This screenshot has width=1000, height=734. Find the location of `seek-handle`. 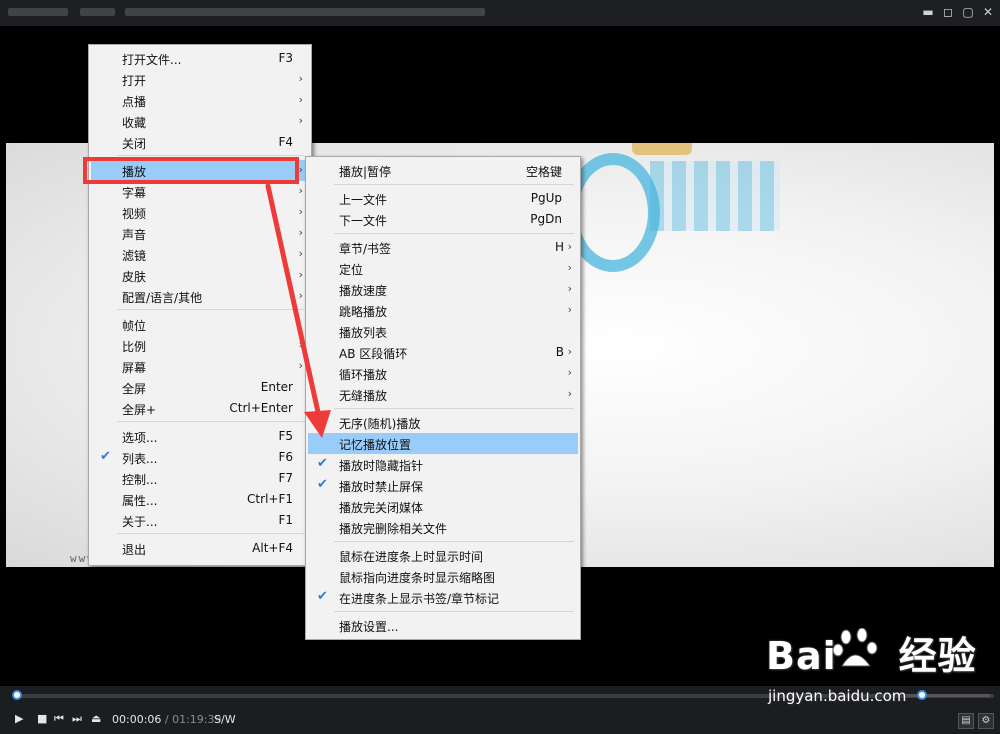

seek-handle is located at coordinates (16, 695).